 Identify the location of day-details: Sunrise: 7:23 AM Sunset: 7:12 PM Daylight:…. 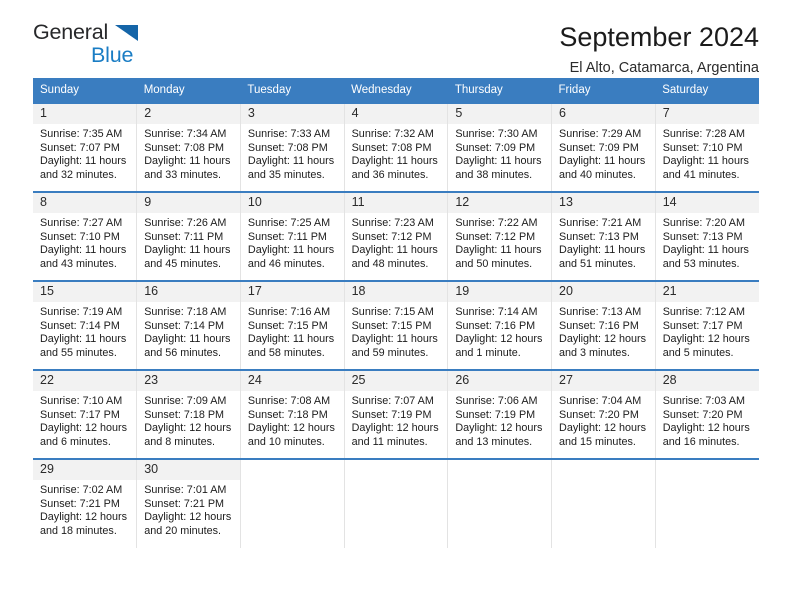
(396, 242).